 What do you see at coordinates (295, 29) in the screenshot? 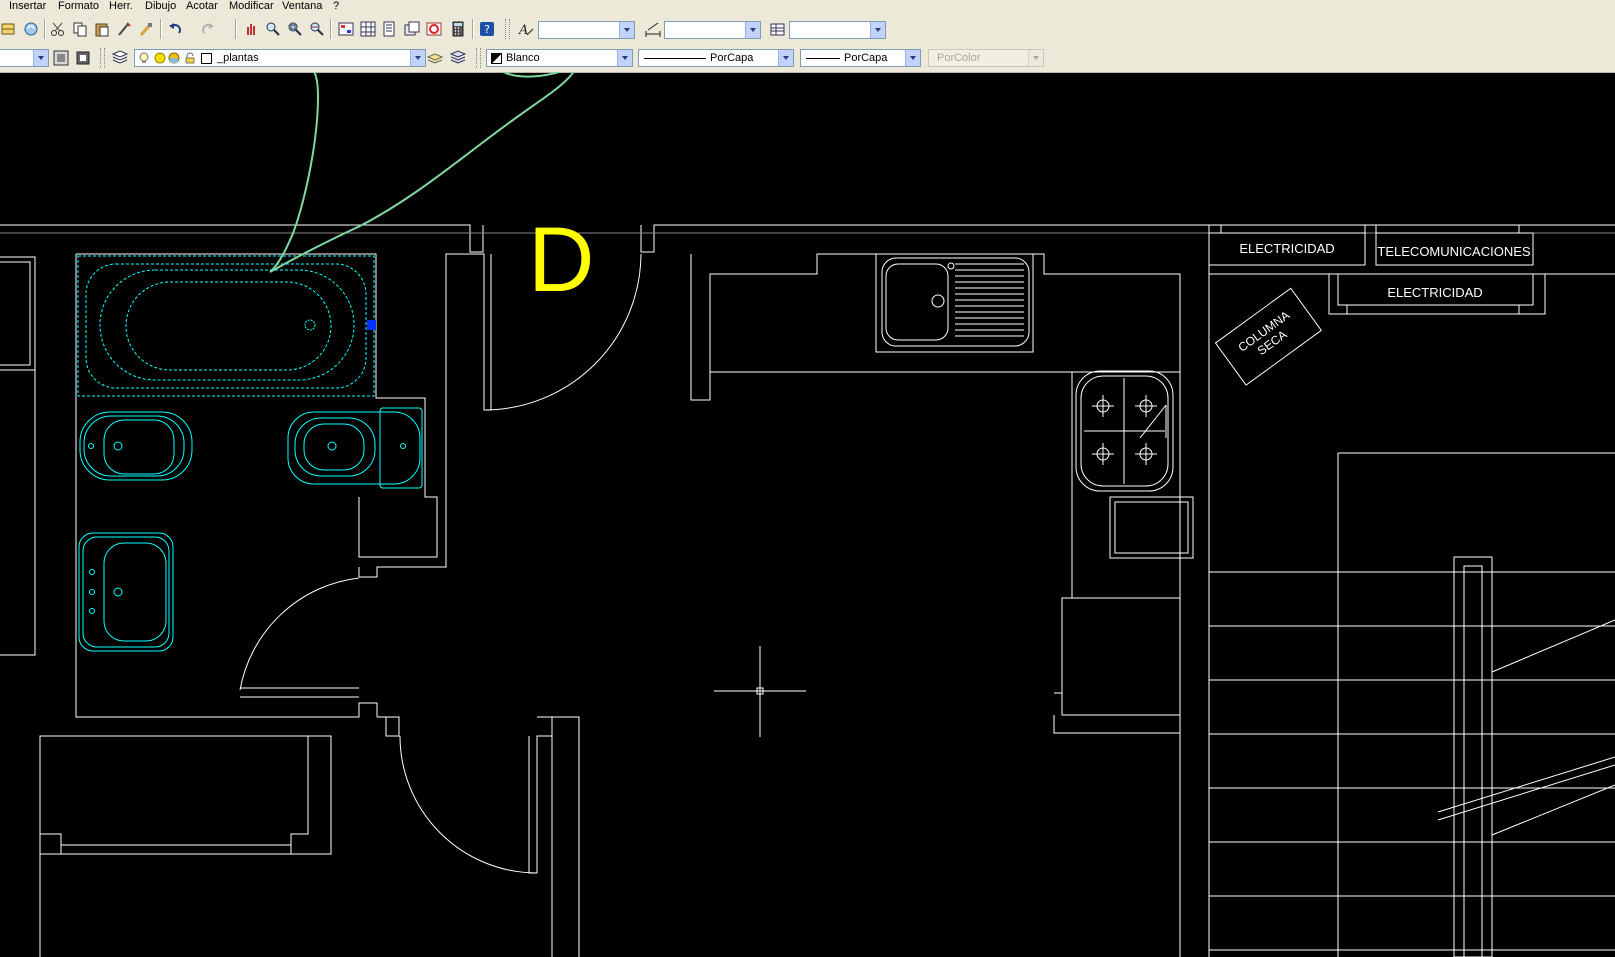
I see `zoom-window-icon` at bounding box center [295, 29].